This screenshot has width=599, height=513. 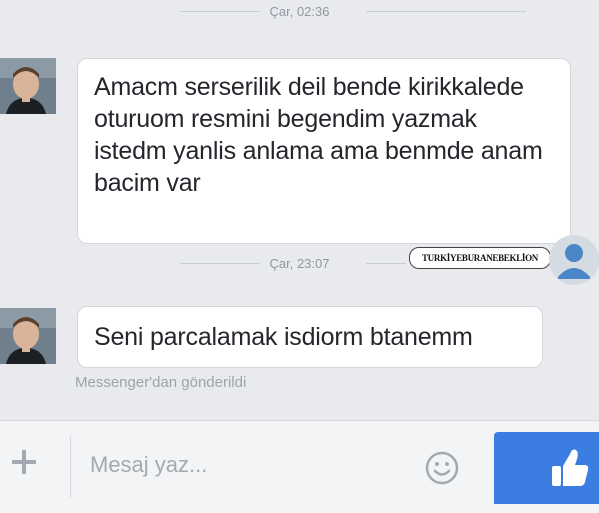 I want to click on message-bubble: Seni parcalamak isdiorm btanemm, so click(x=310, y=337).